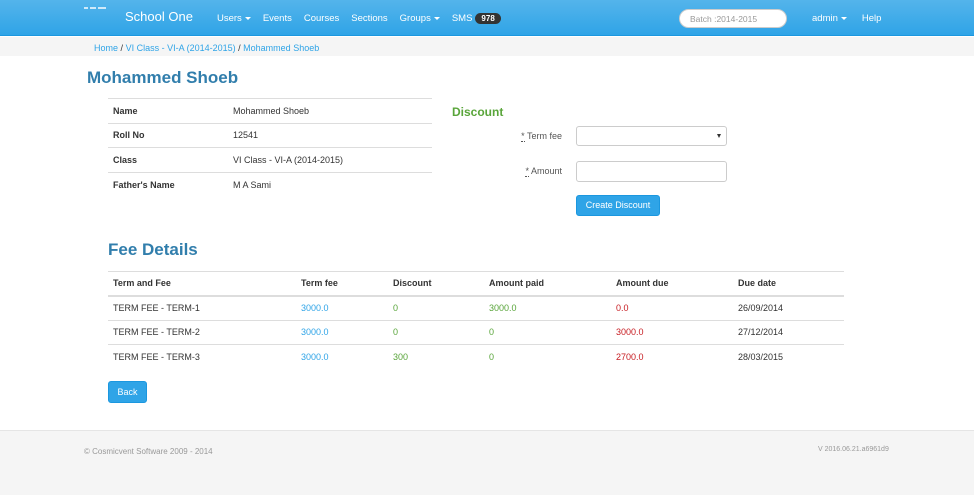 The image size is (974, 495). I want to click on nav-sms-label: SMS, so click(462, 18).